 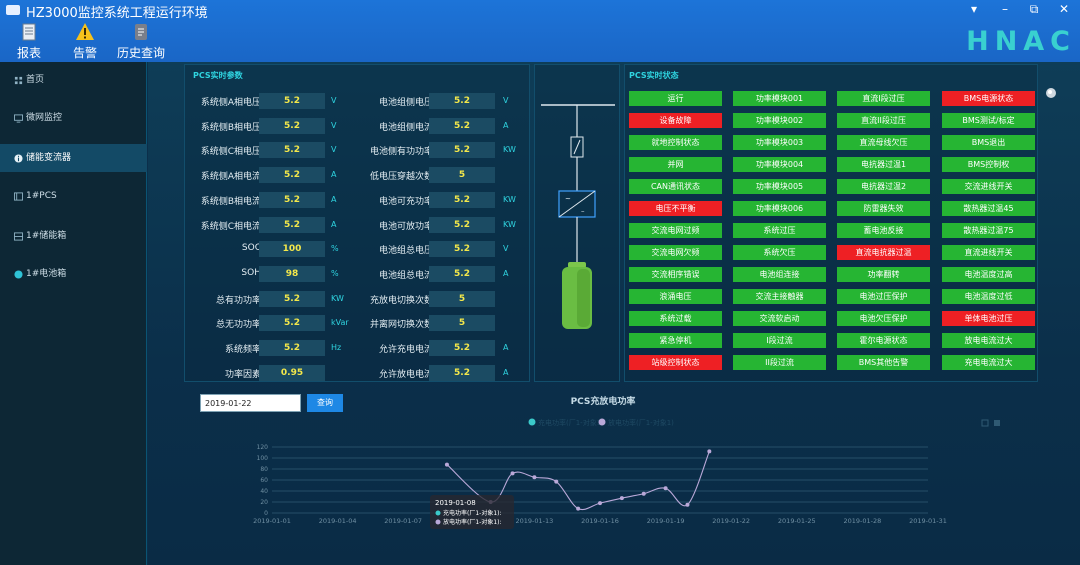 I want to click on sidebar-item-microgrid: 微网监控, so click(x=73, y=118).